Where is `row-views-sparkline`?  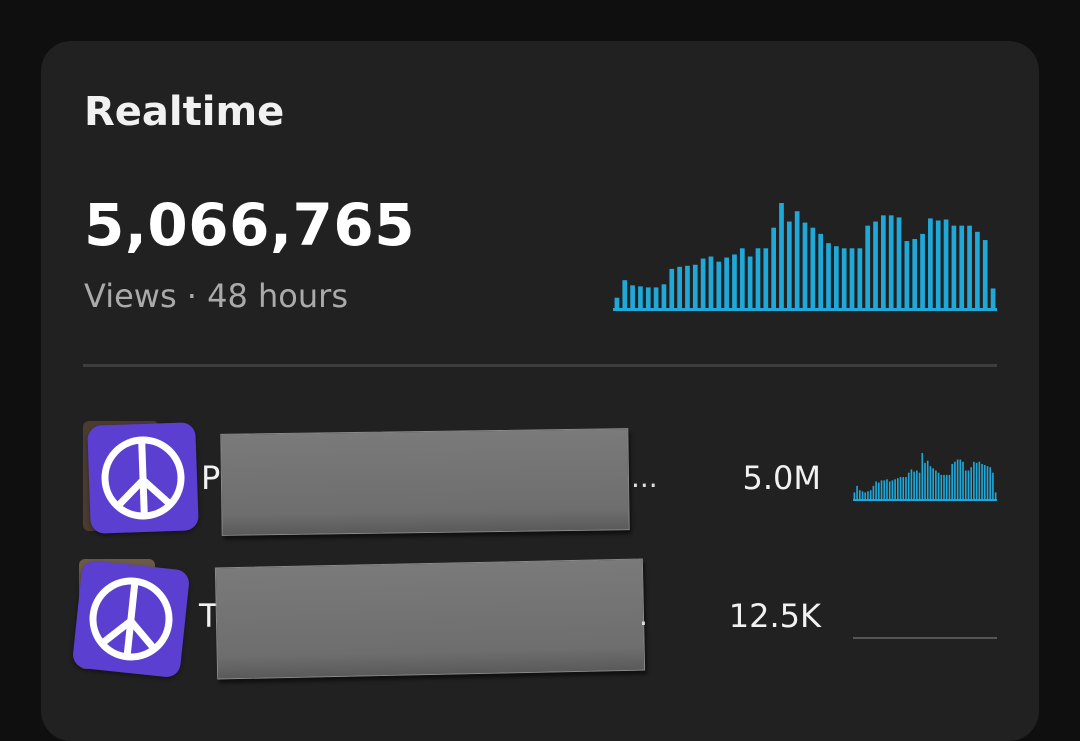
row-views-sparkline is located at coordinates (925, 477).